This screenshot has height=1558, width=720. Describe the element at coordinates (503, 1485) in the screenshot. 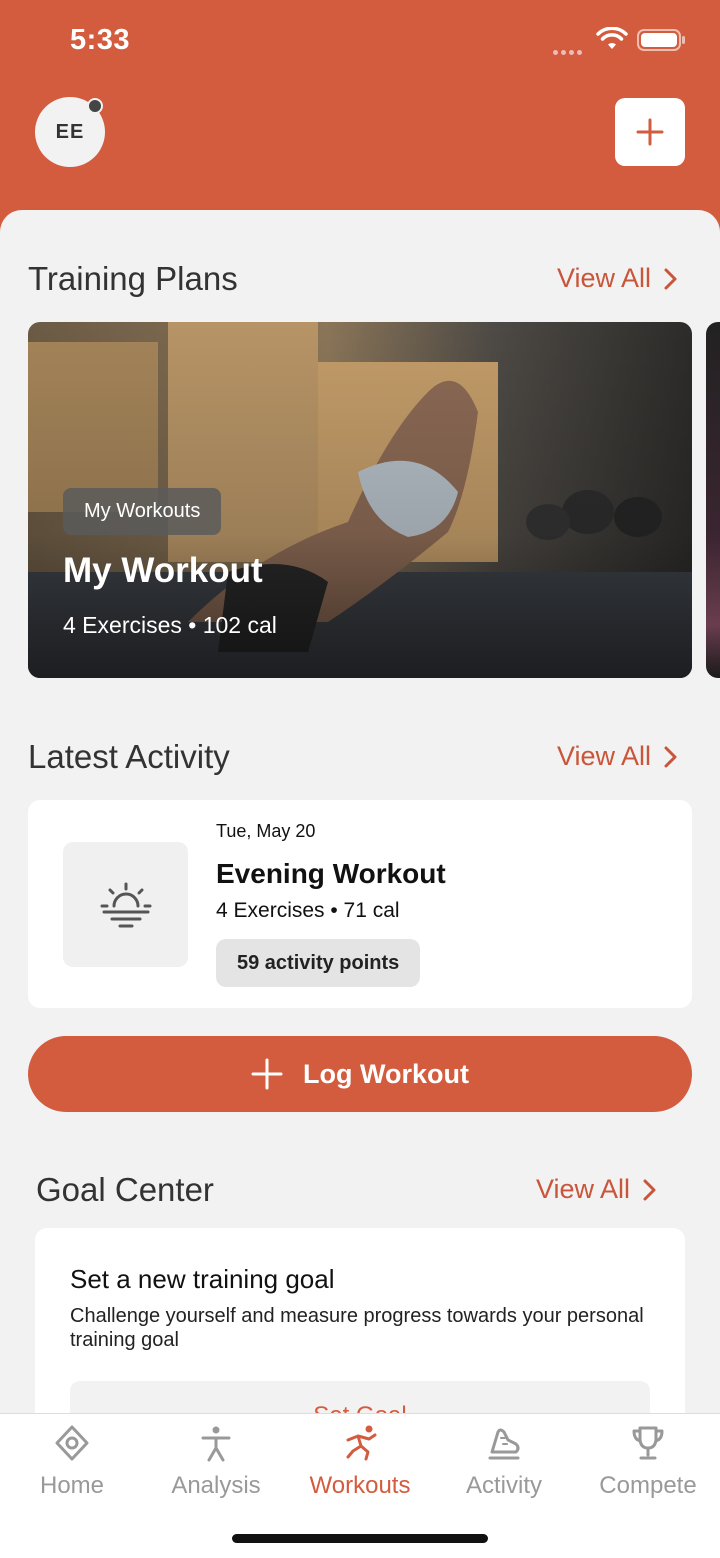

I see `tab-label: Activity` at that location.